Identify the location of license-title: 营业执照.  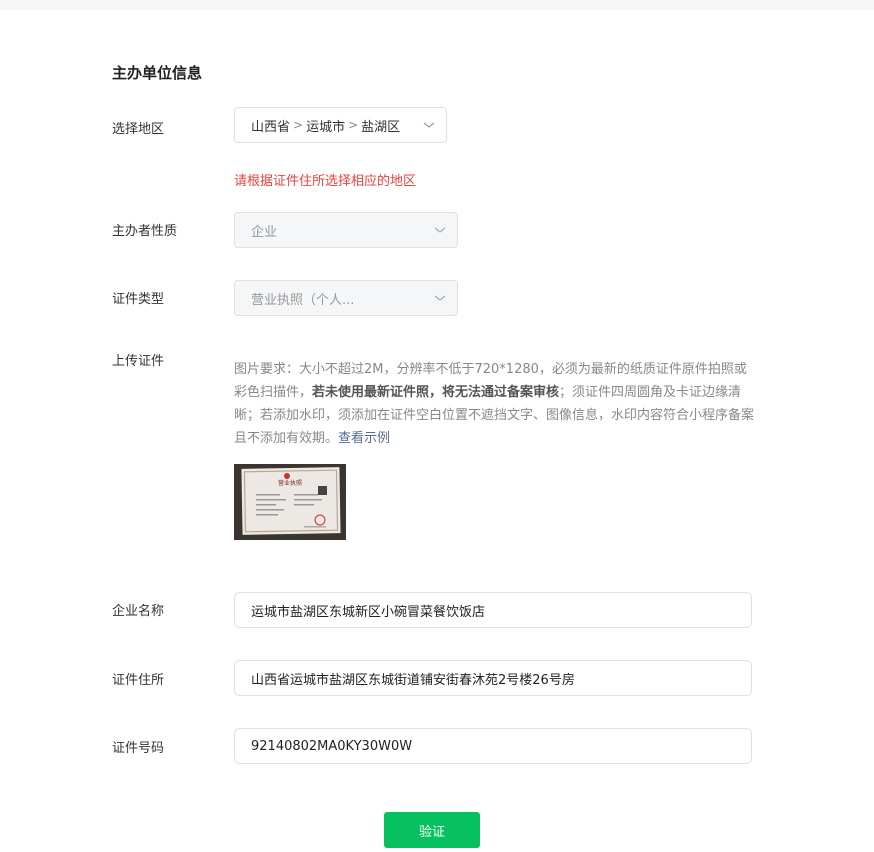
(290, 483).